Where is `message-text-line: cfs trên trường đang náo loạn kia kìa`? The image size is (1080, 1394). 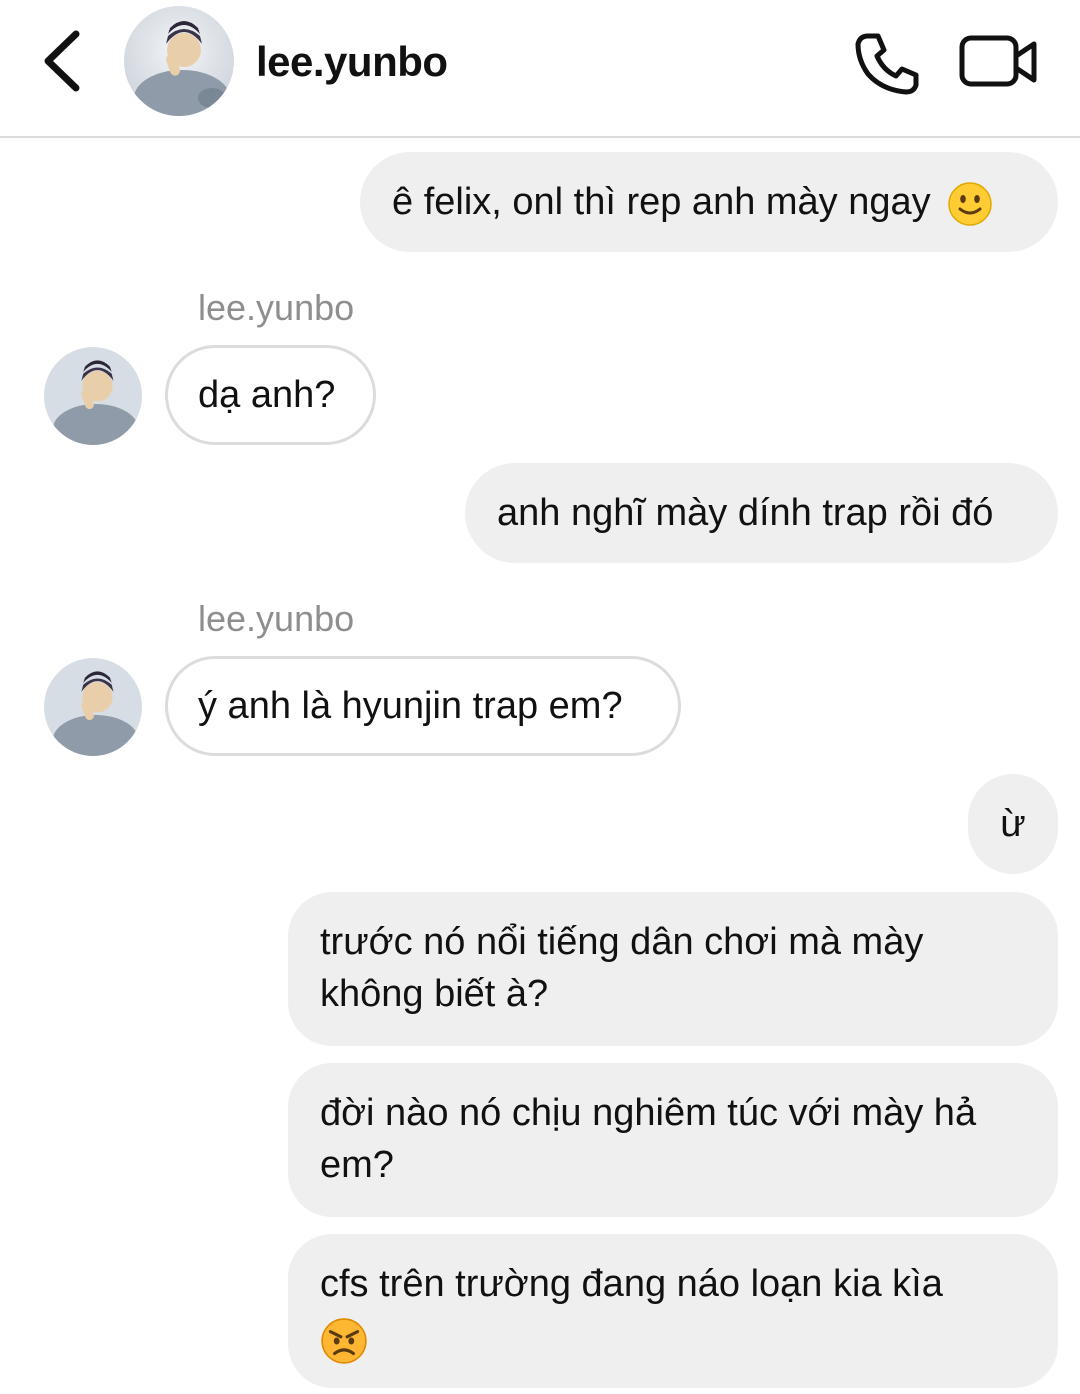 message-text-line: cfs trên trường đang náo loạn kia kìa is located at coordinates (631, 1284).